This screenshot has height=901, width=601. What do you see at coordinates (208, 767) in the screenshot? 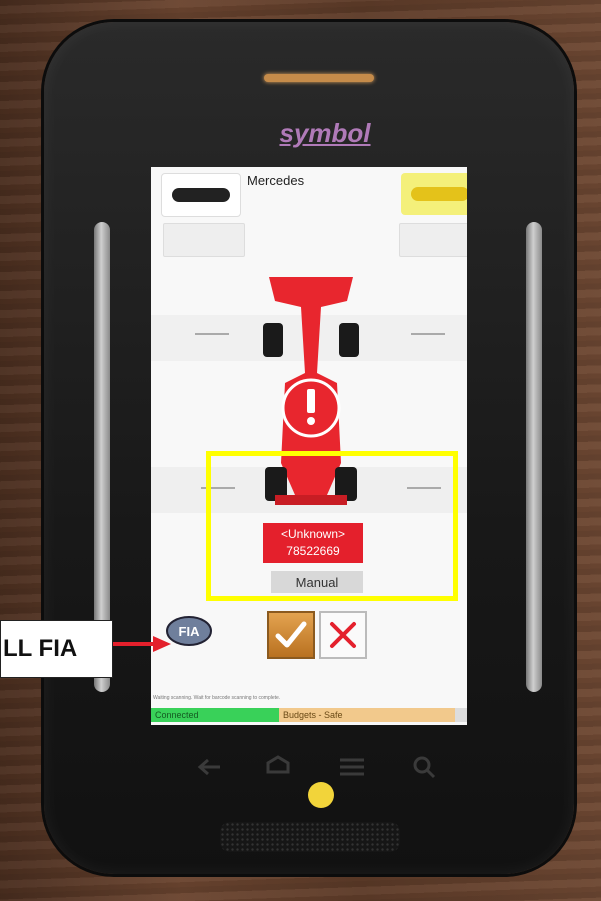
I see `back-icon` at bounding box center [208, 767].